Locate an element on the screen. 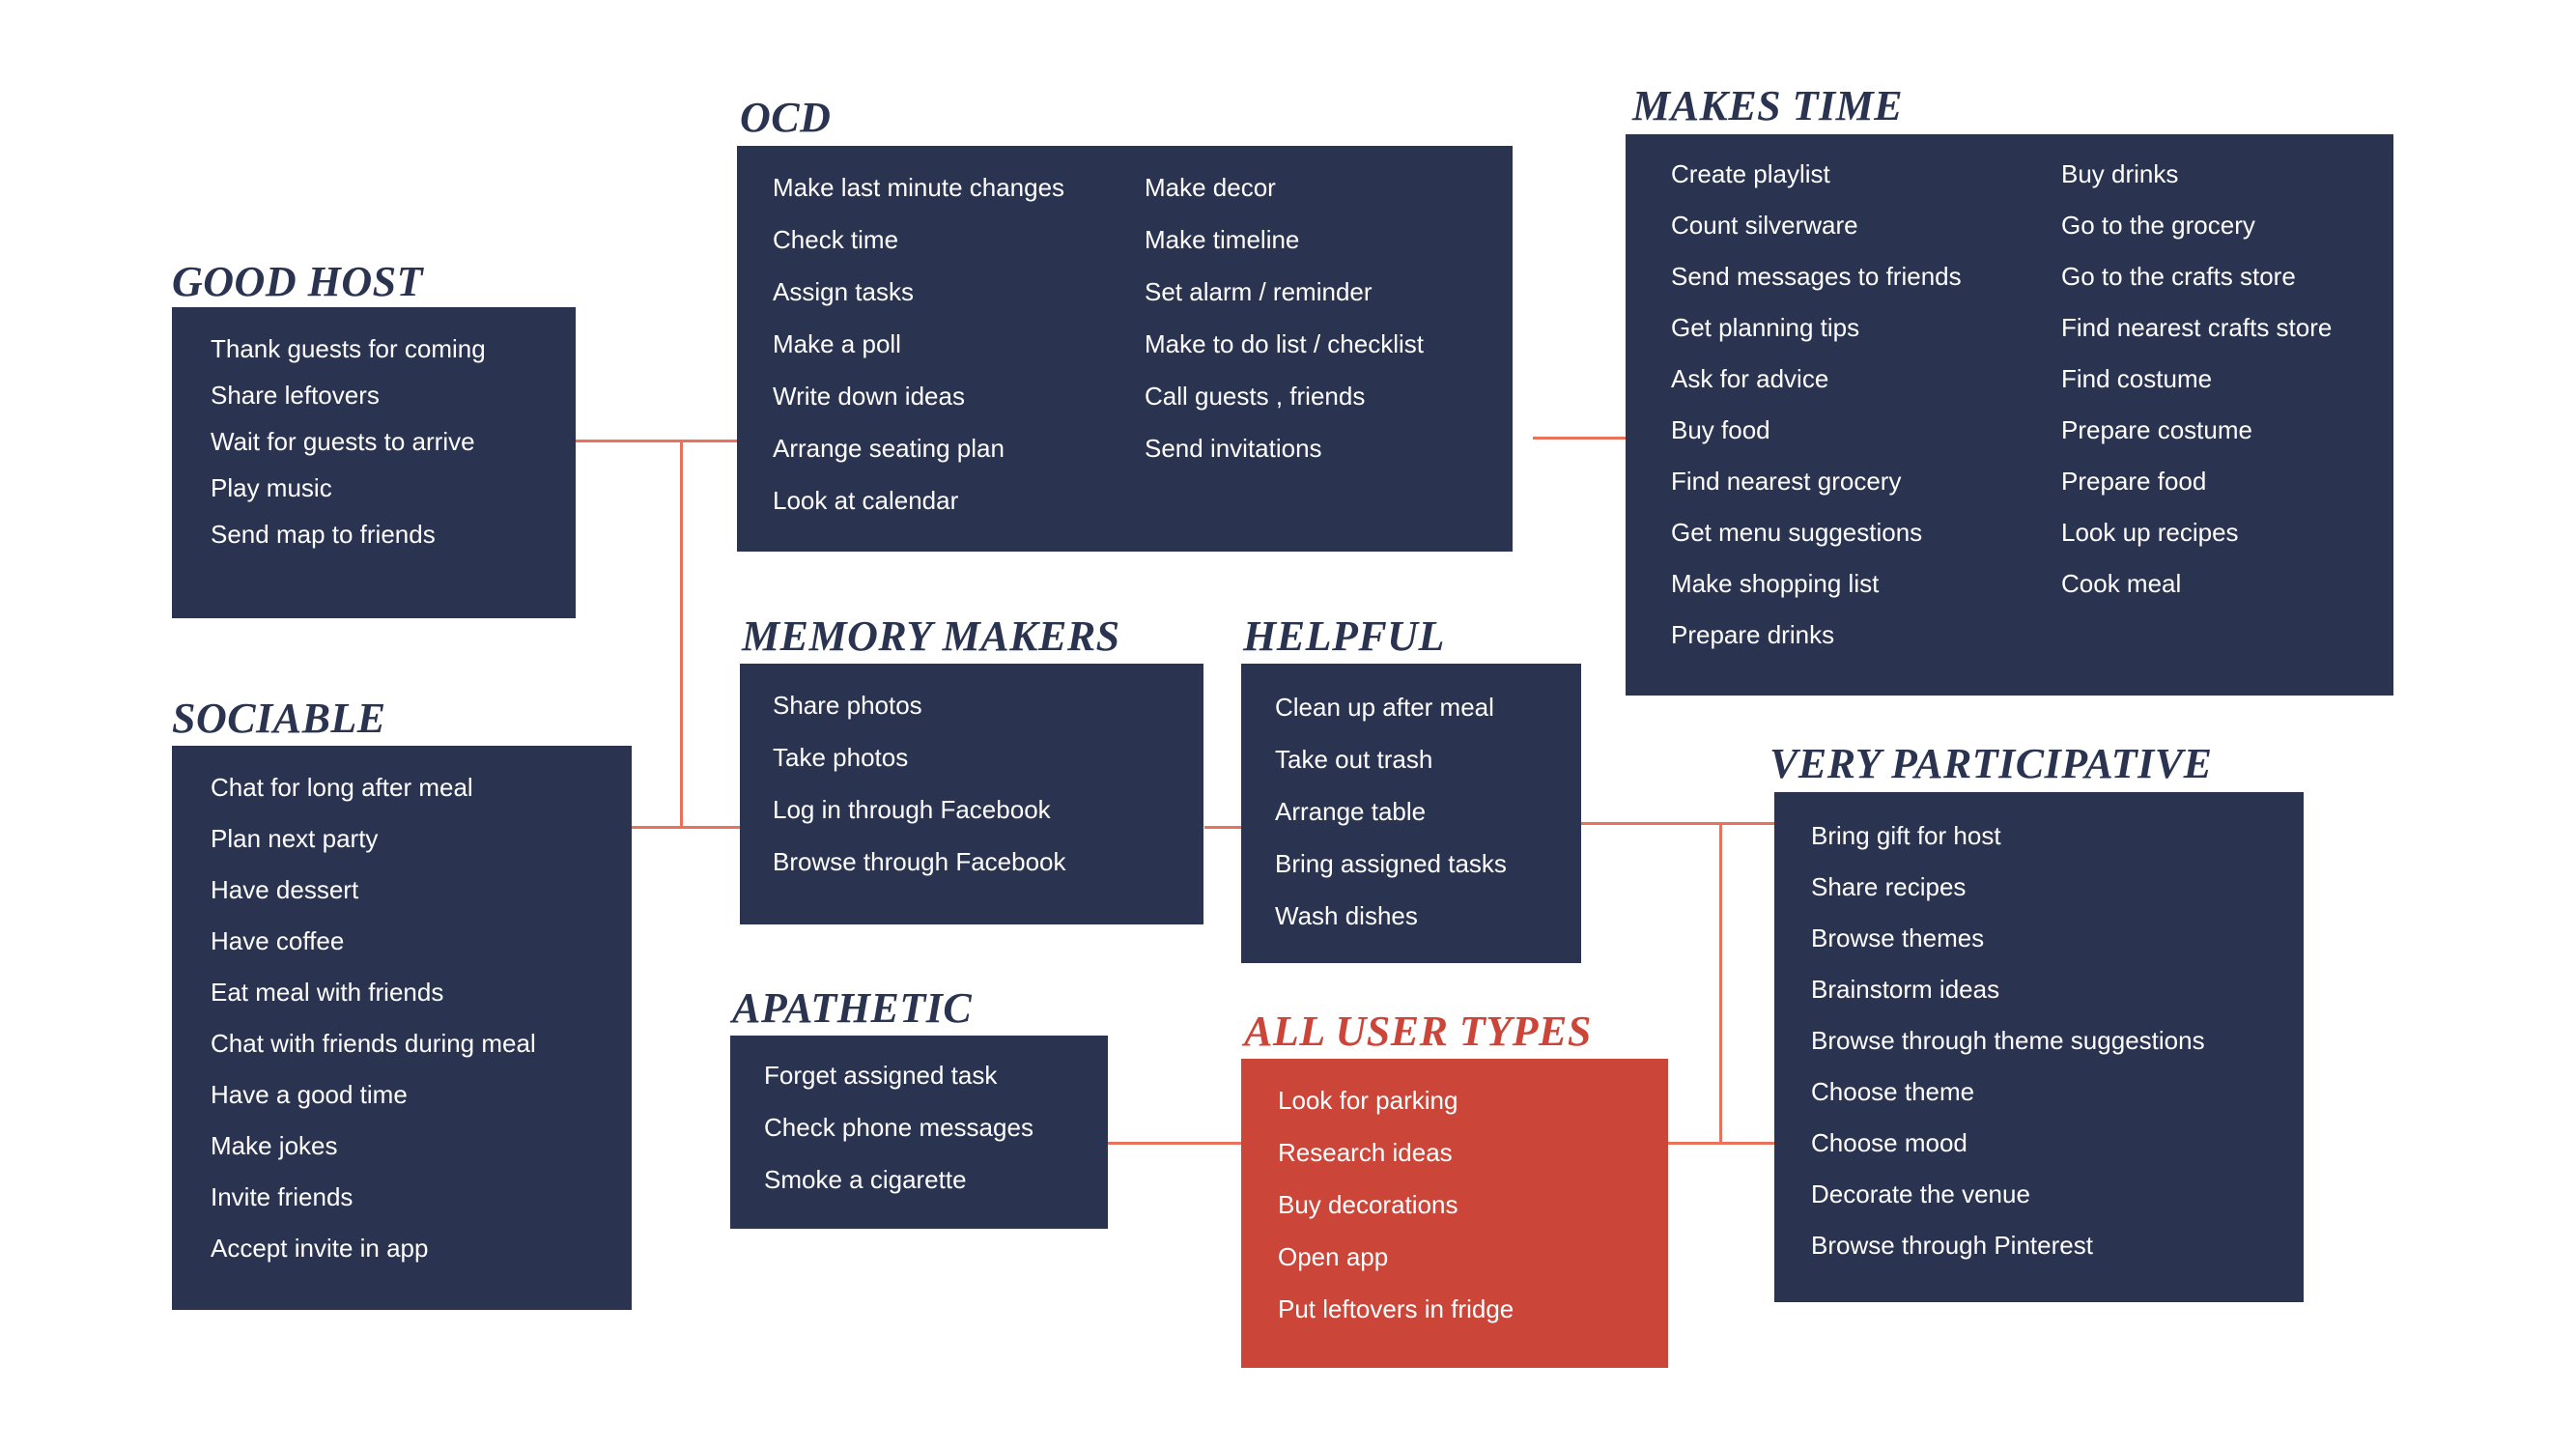 Image resolution: width=2576 pixels, height=1449 pixels. list-item: Cook meal is located at coordinates (2121, 583).